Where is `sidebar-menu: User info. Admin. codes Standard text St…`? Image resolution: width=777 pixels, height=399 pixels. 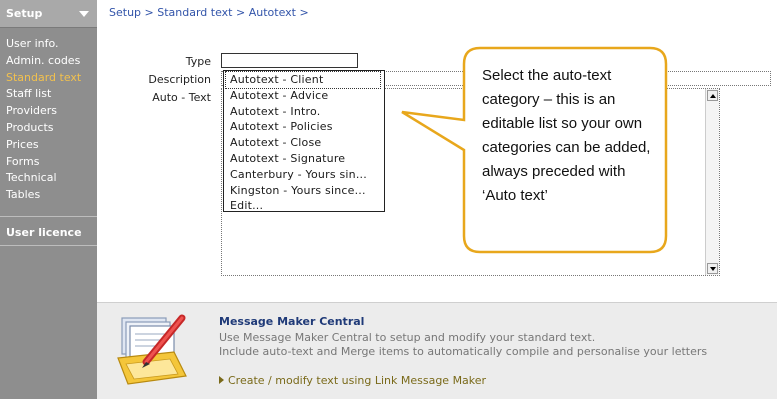 sidebar-menu: User info. Admin. codes Standard text St… is located at coordinates (48, 116).